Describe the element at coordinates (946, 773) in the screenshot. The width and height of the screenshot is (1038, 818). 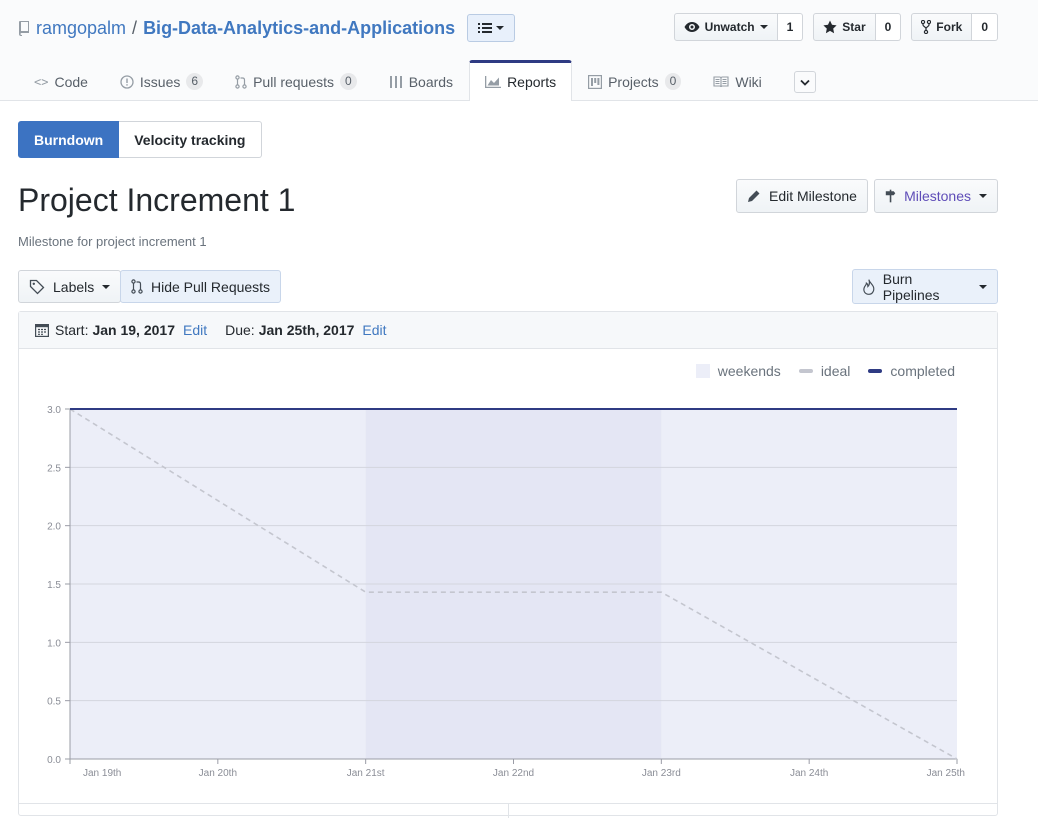
I see `x-tick-label: Jan 25th` at that location.